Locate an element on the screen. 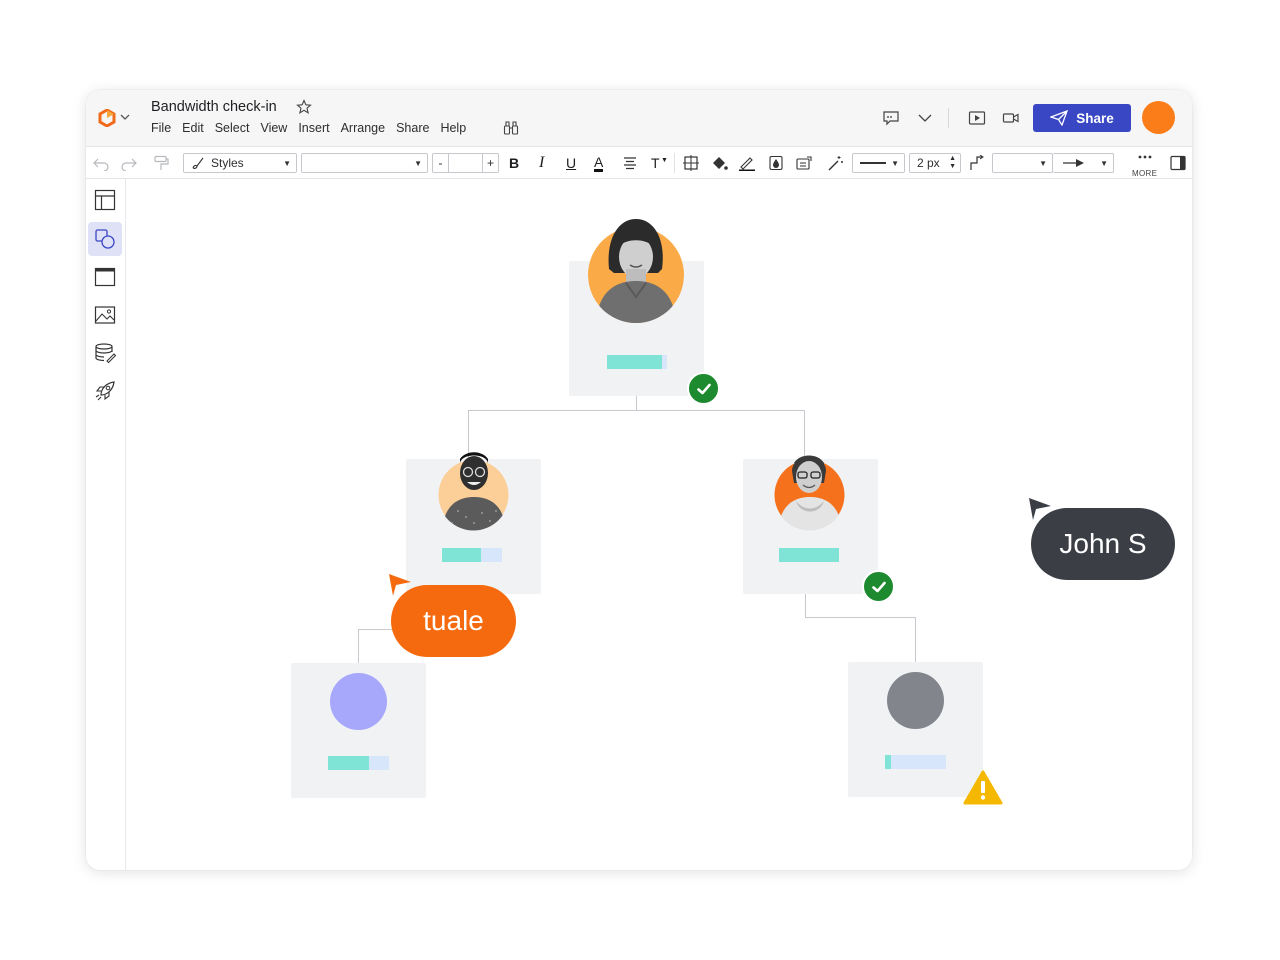 Image resolution: width=1280 pixels, height=960 pixels. avatar-placeholder is located at coordinates (358, 701).